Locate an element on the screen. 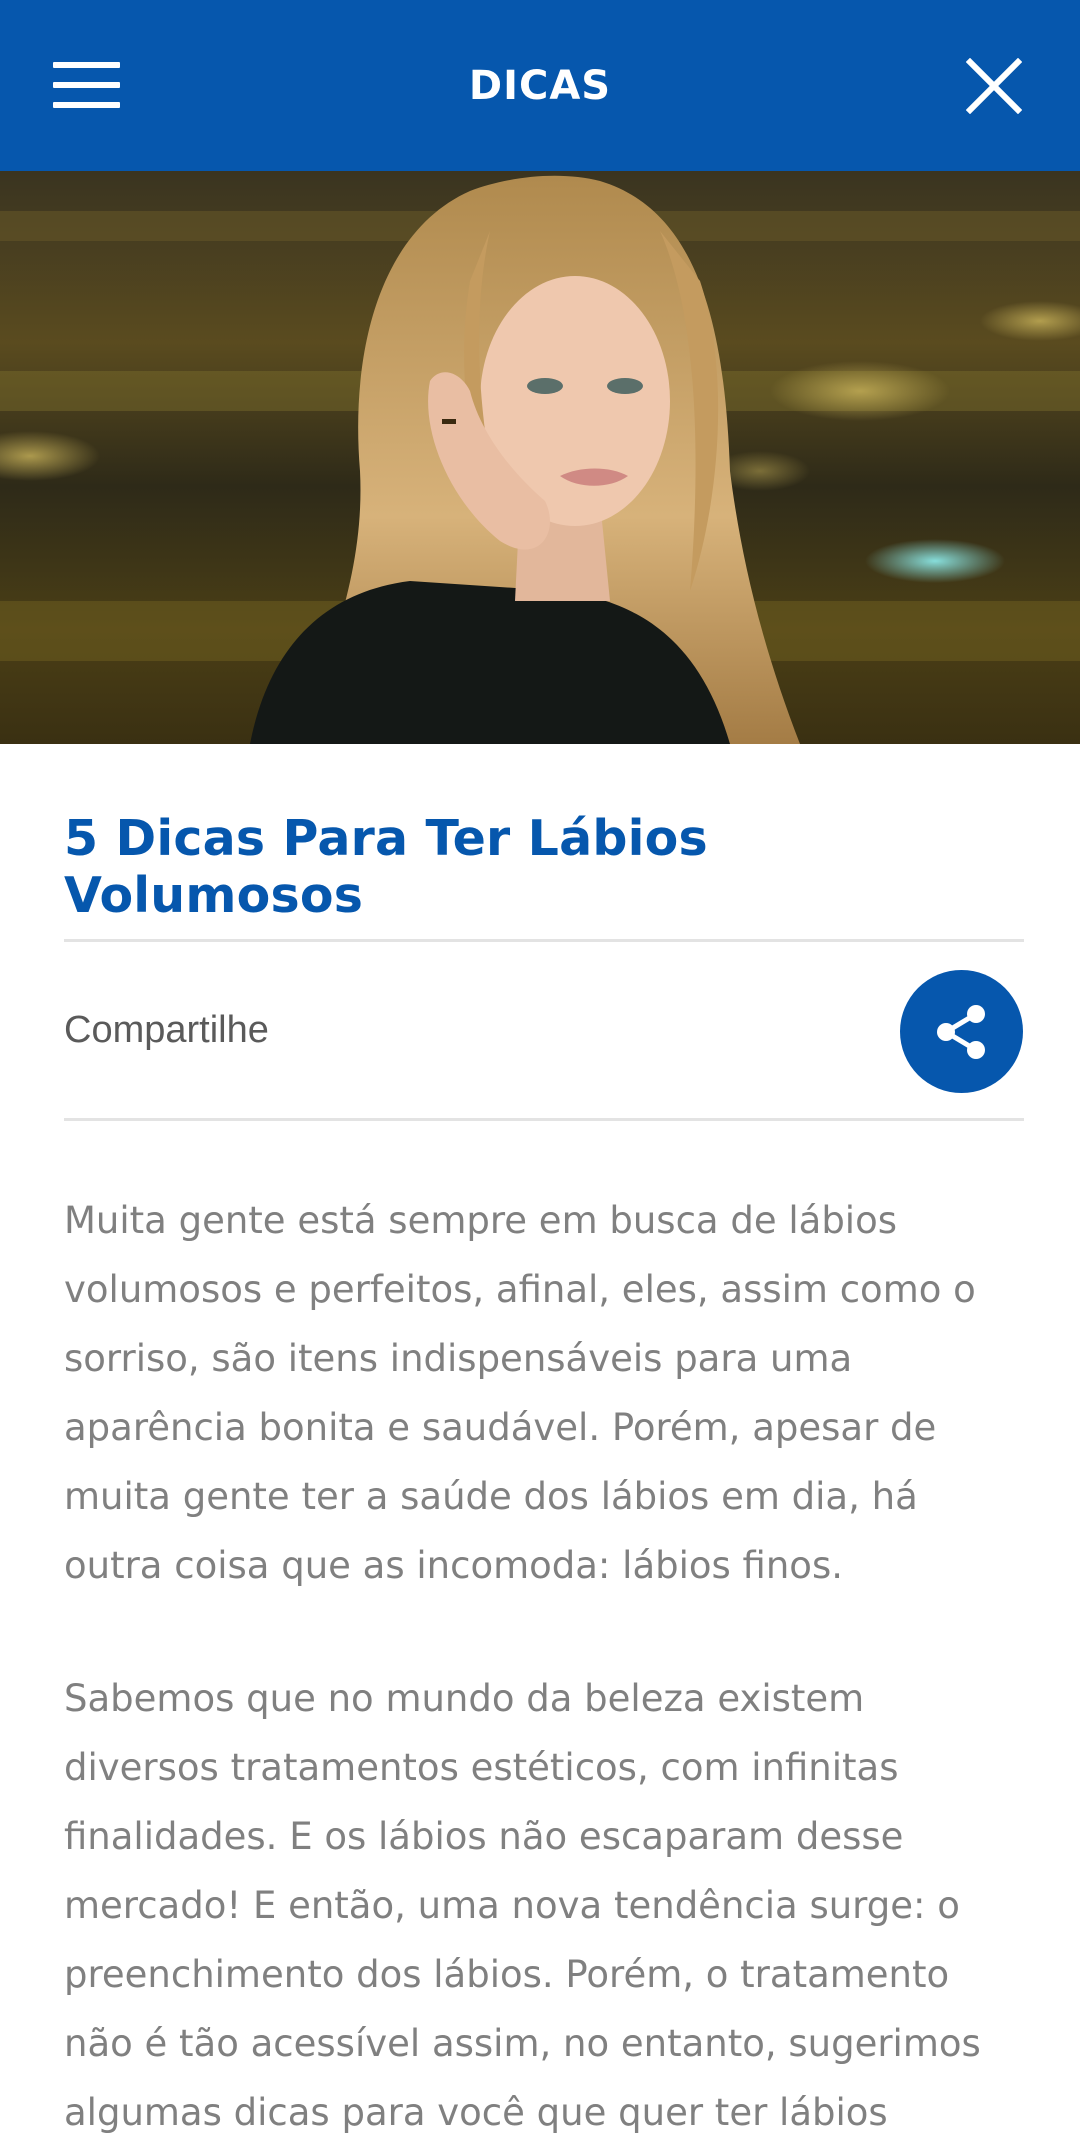 The height and width of the screenshot is (2148, 1080). share-button is located at coordinates (961, 1031).